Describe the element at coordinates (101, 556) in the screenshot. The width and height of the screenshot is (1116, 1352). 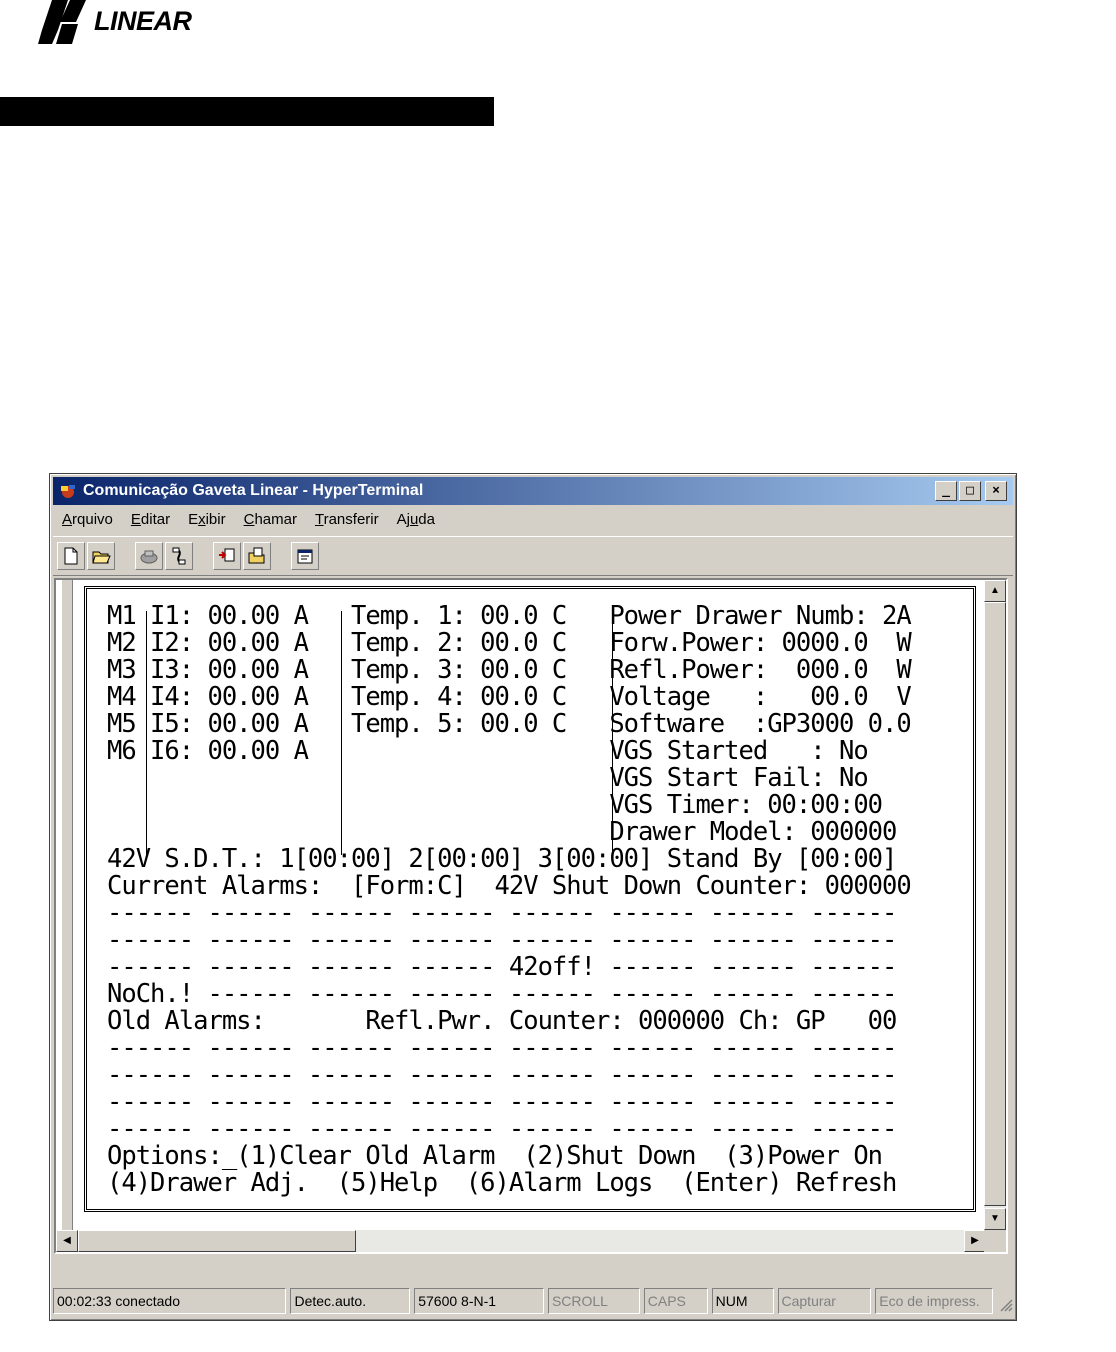
I see `open-folder-icon` at that location.